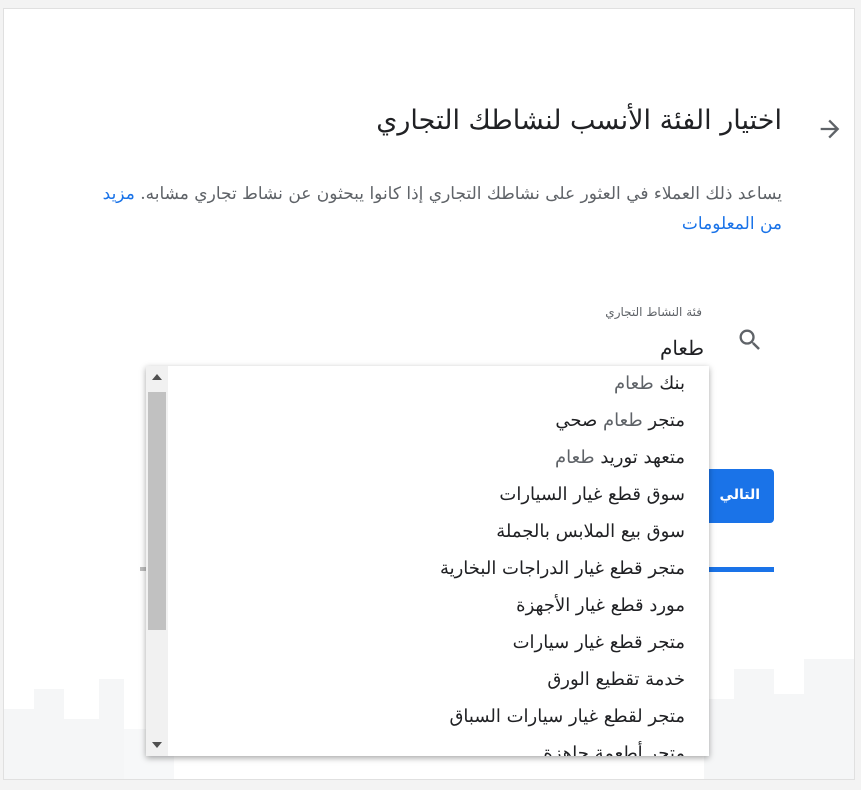  What do you see at coordinates (669, 383) in the screenshot?
I see `suggestion-text-pre: بنك` at bounding box center [669, 383].